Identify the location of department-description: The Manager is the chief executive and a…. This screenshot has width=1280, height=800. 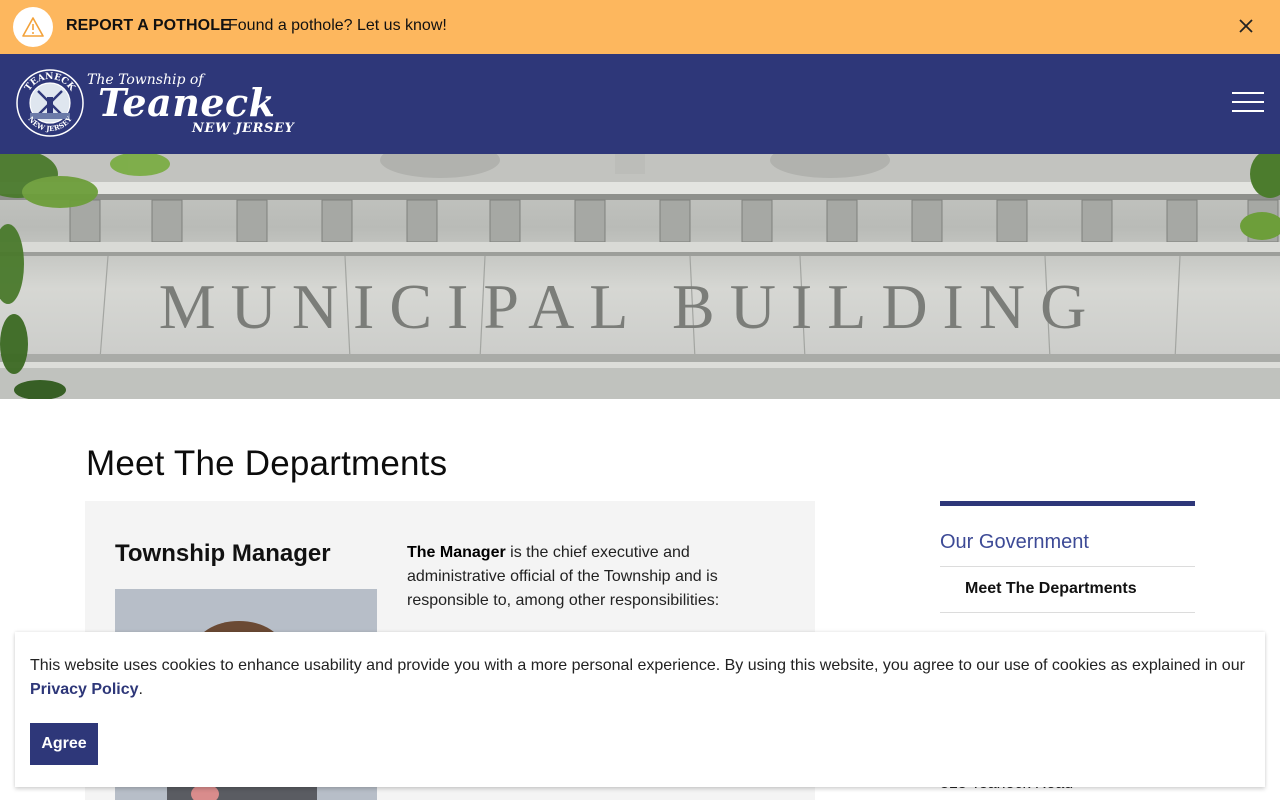
(577, 577).